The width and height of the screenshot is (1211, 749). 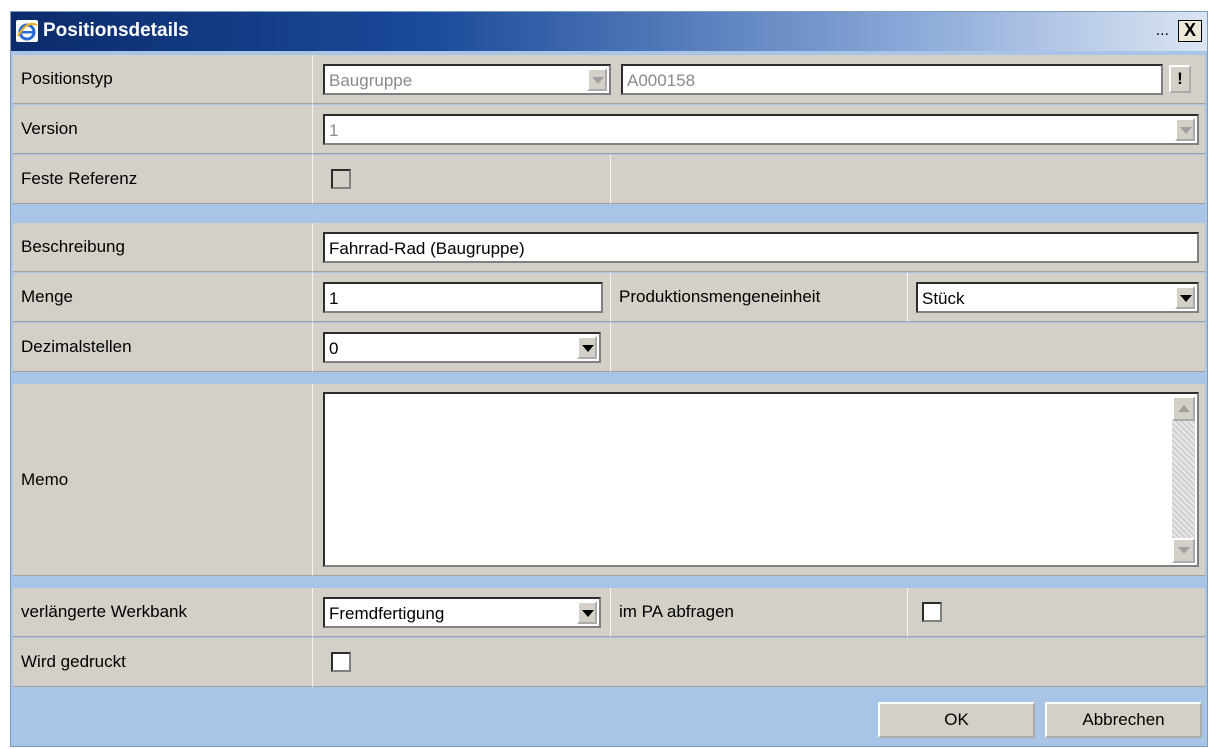 What do you see at coordinates (163, 347) in the screenshot?
I see `cell-dezimalstellen-label: Dezimalstellen` at bounding box center [163, 347].